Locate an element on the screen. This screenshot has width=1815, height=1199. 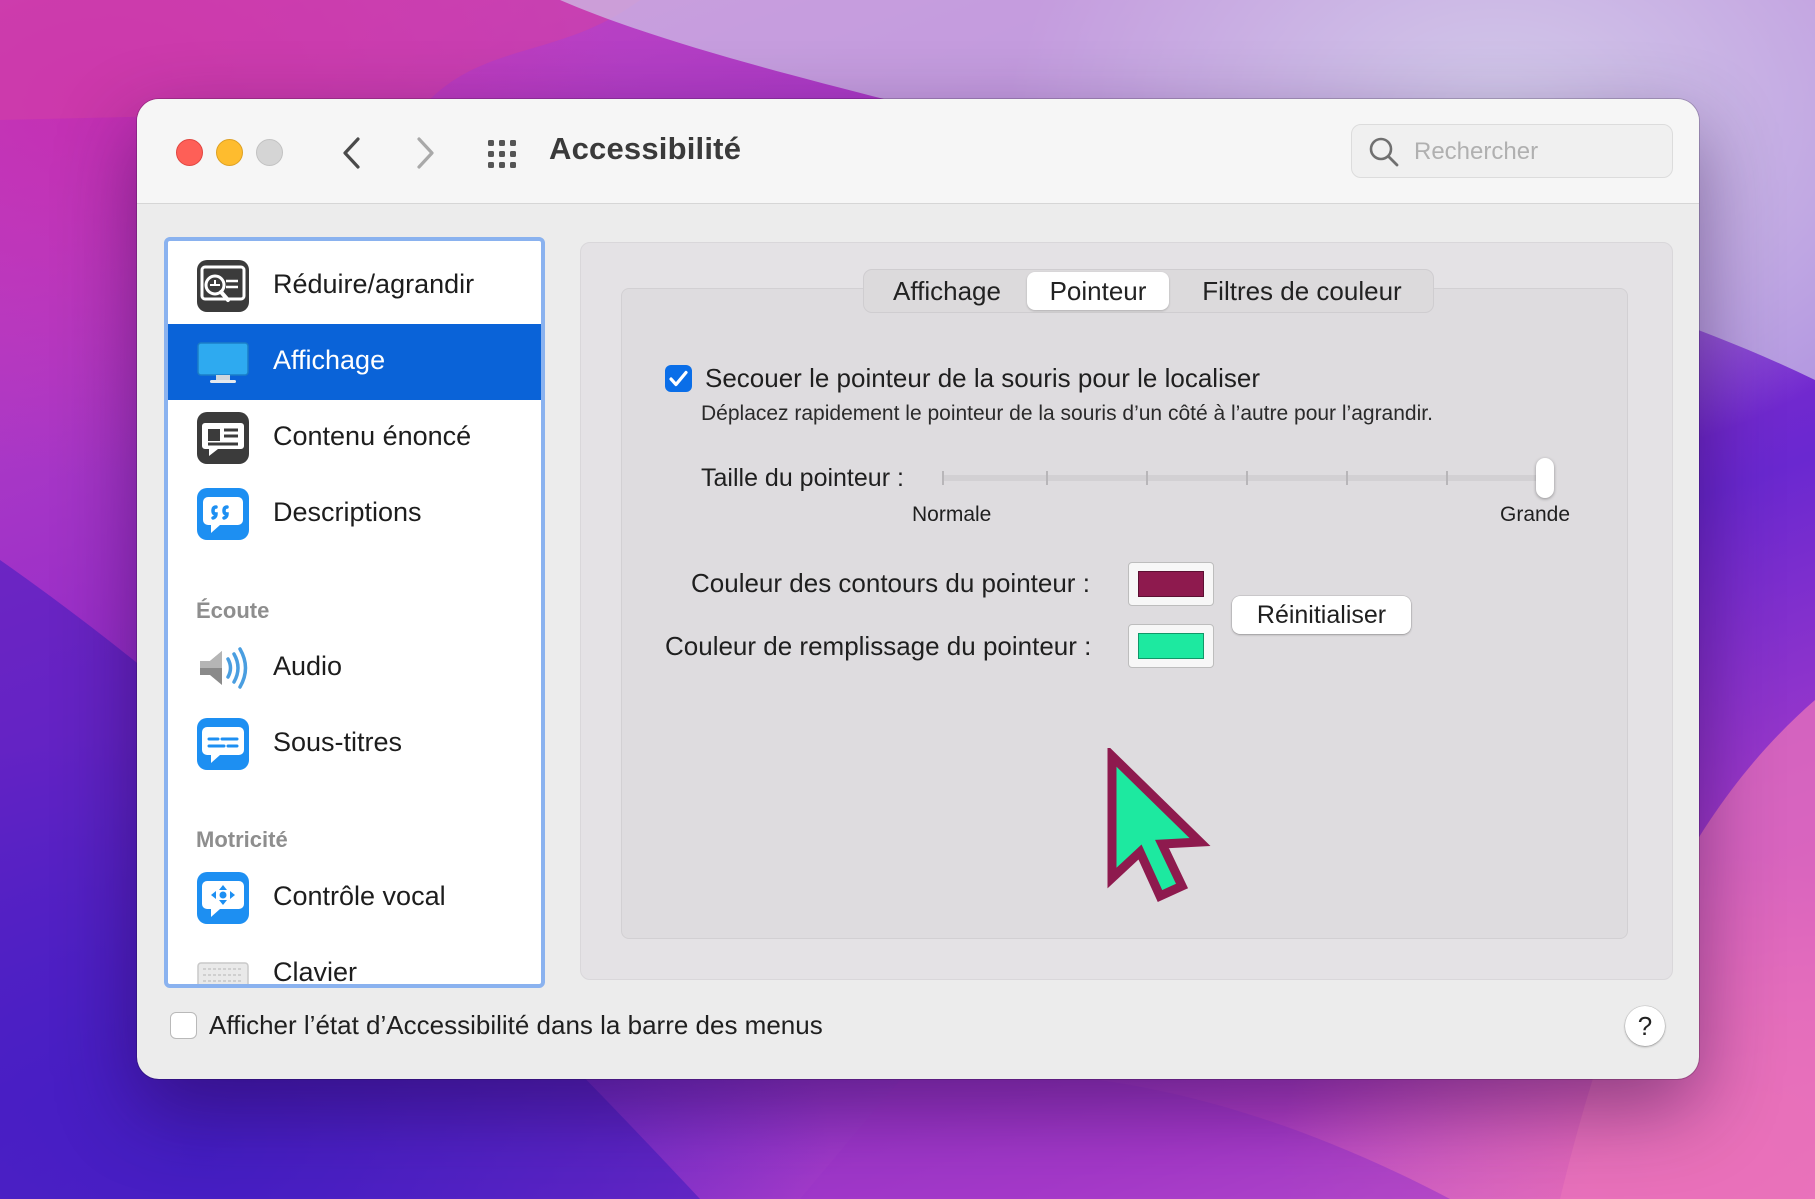
chevron-right-icon is located at coordinates (425, 153).